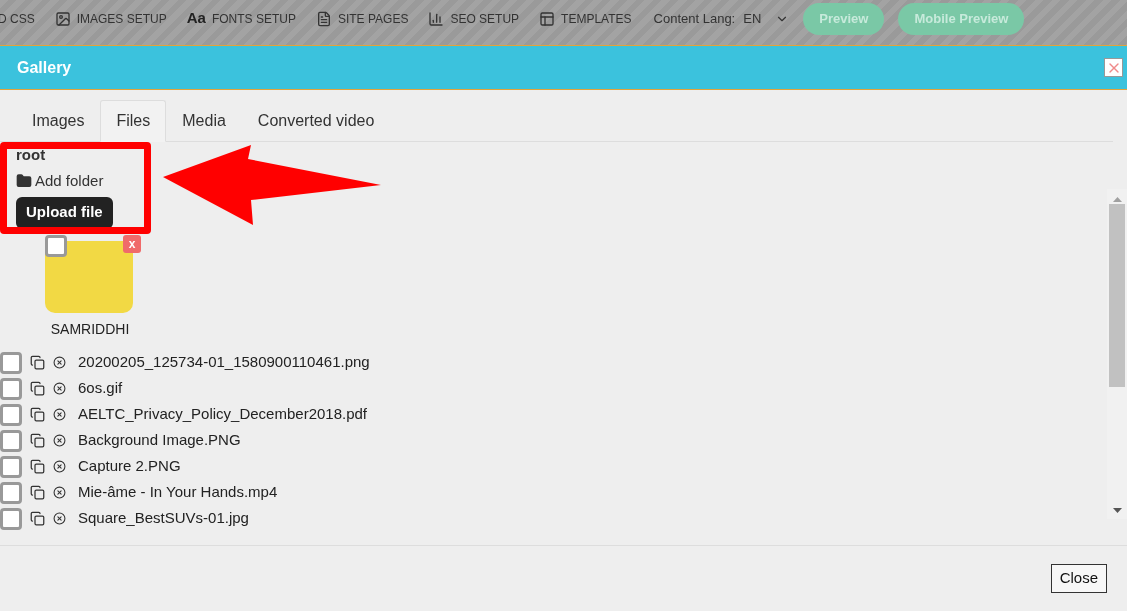 This screenshot has width=1127, height=611. I want to click on scroll-down-icon, so click(1117, 510).